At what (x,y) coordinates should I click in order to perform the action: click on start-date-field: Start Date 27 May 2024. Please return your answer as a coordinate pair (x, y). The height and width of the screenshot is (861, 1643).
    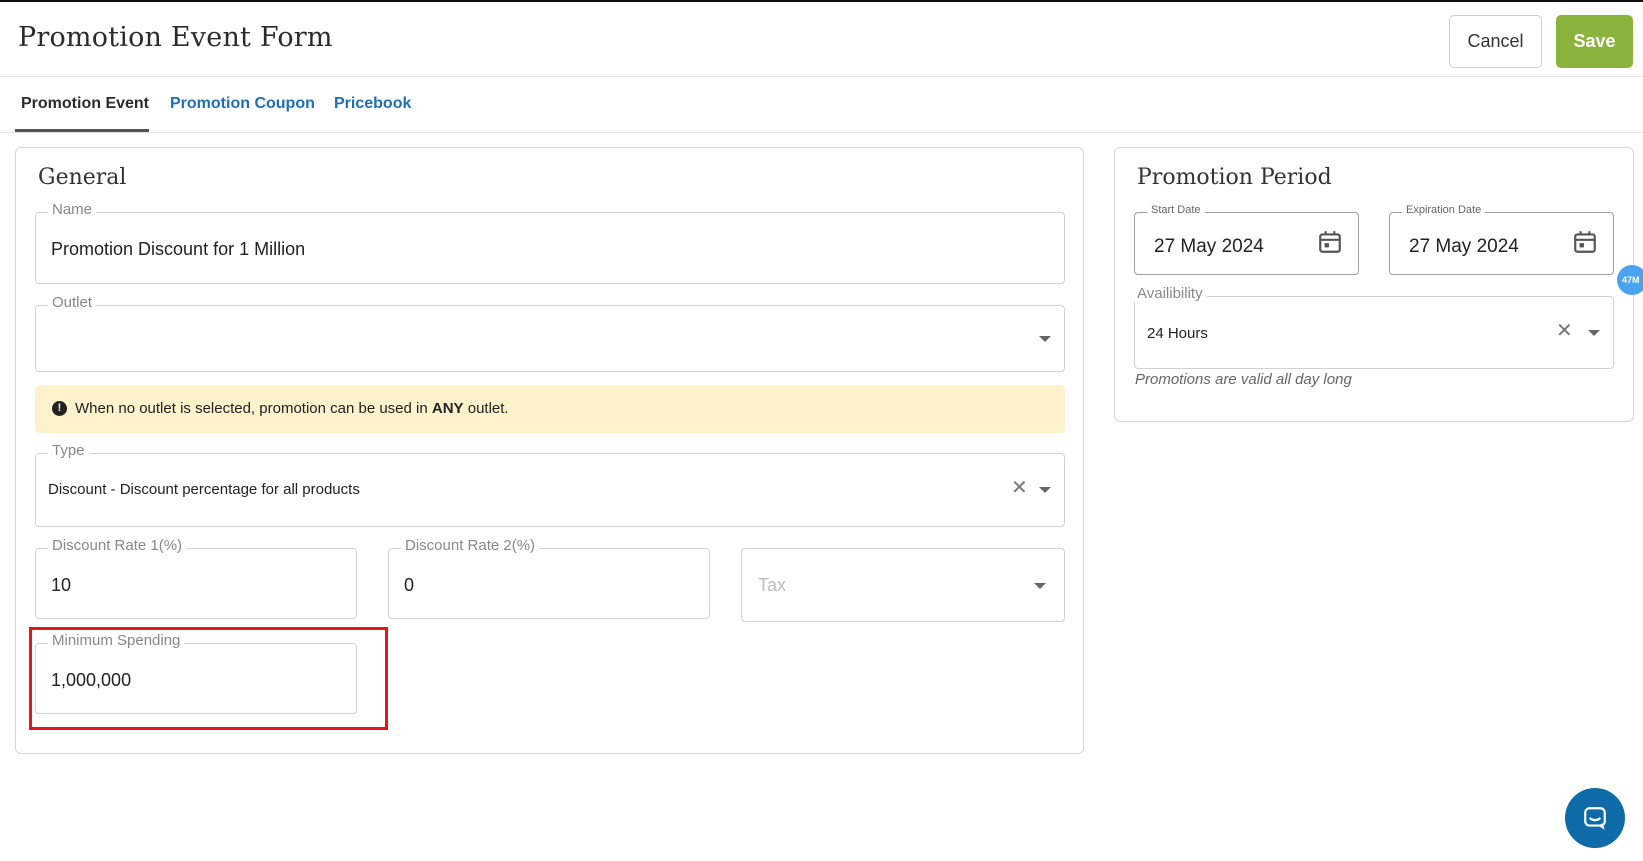
    Looking at the image, I should click on (1246, 239).